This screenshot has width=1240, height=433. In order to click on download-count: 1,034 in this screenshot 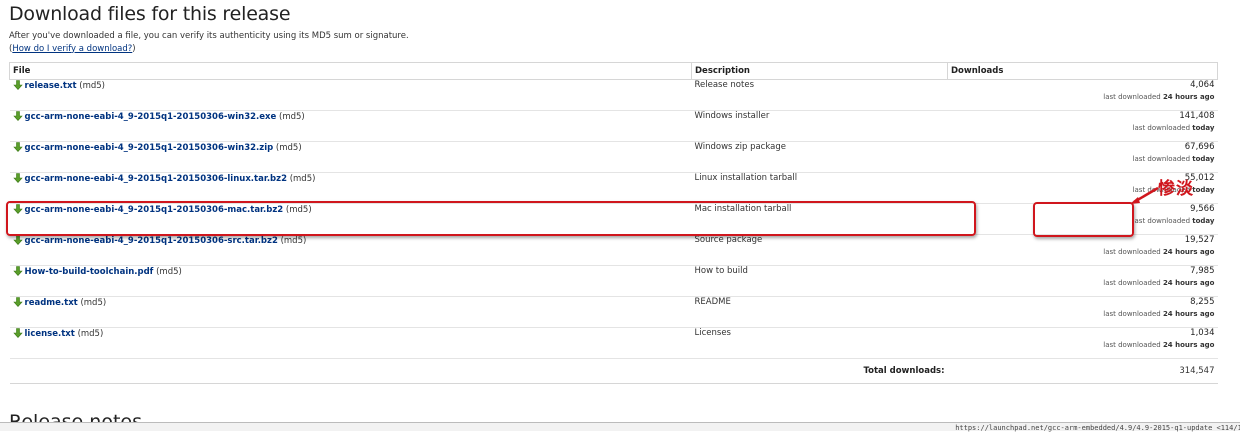, I will do `click(1202, 333)`.